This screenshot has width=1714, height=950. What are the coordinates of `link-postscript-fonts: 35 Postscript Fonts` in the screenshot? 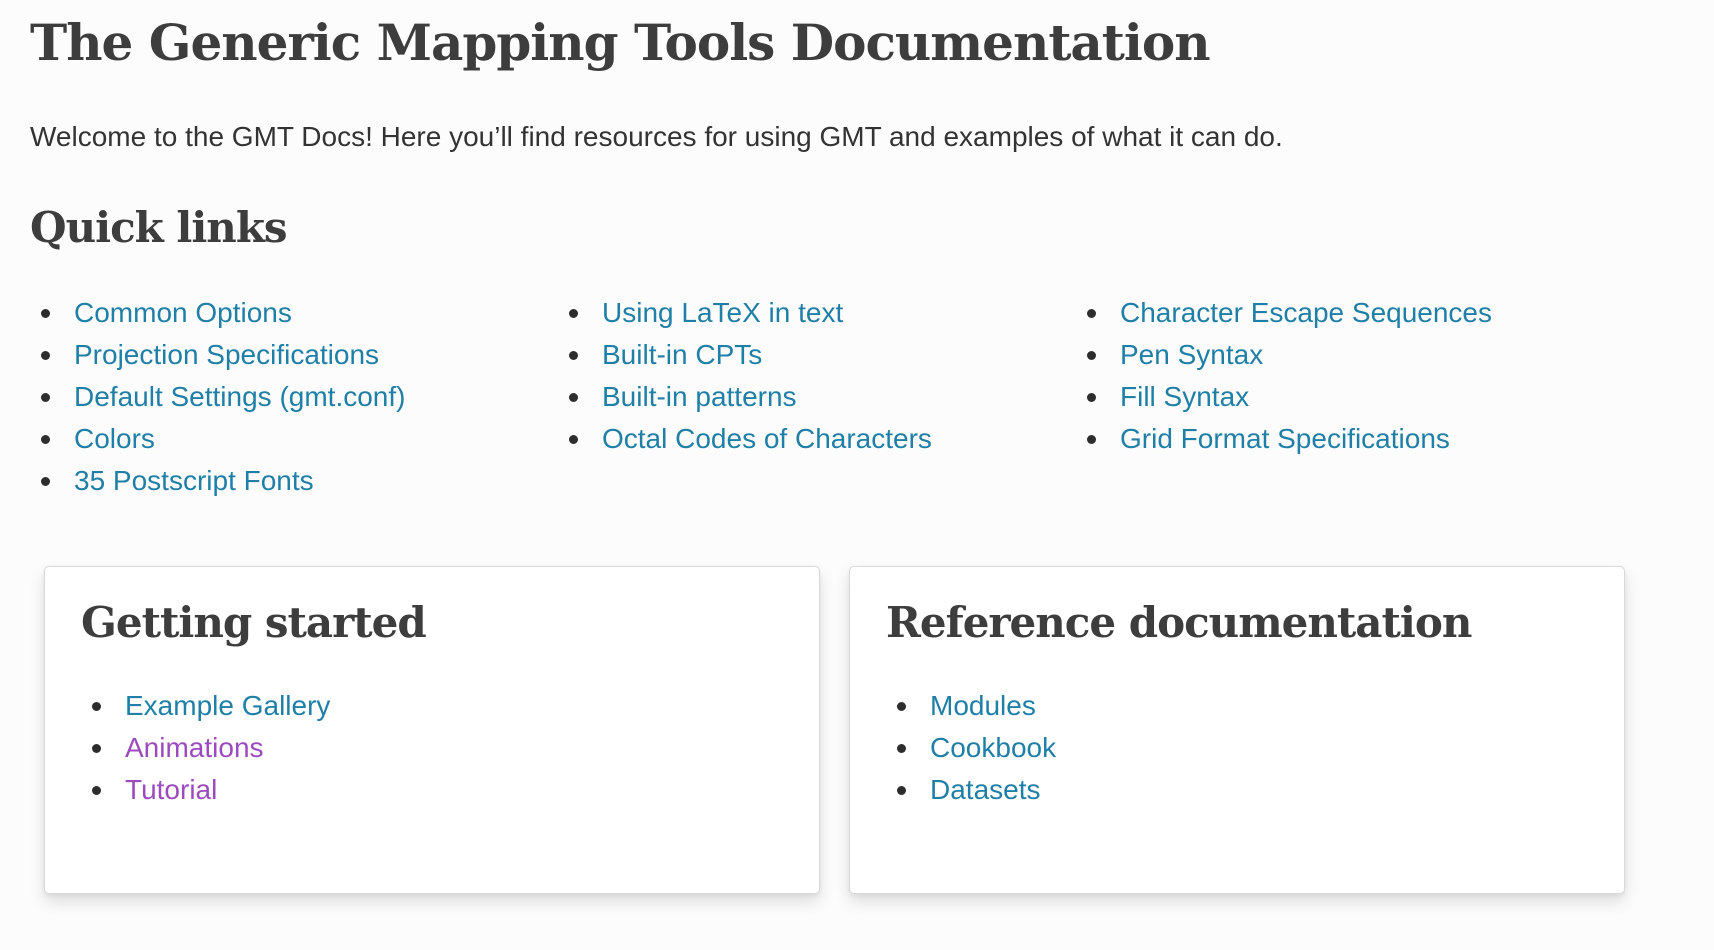 It's located at (194, 480).